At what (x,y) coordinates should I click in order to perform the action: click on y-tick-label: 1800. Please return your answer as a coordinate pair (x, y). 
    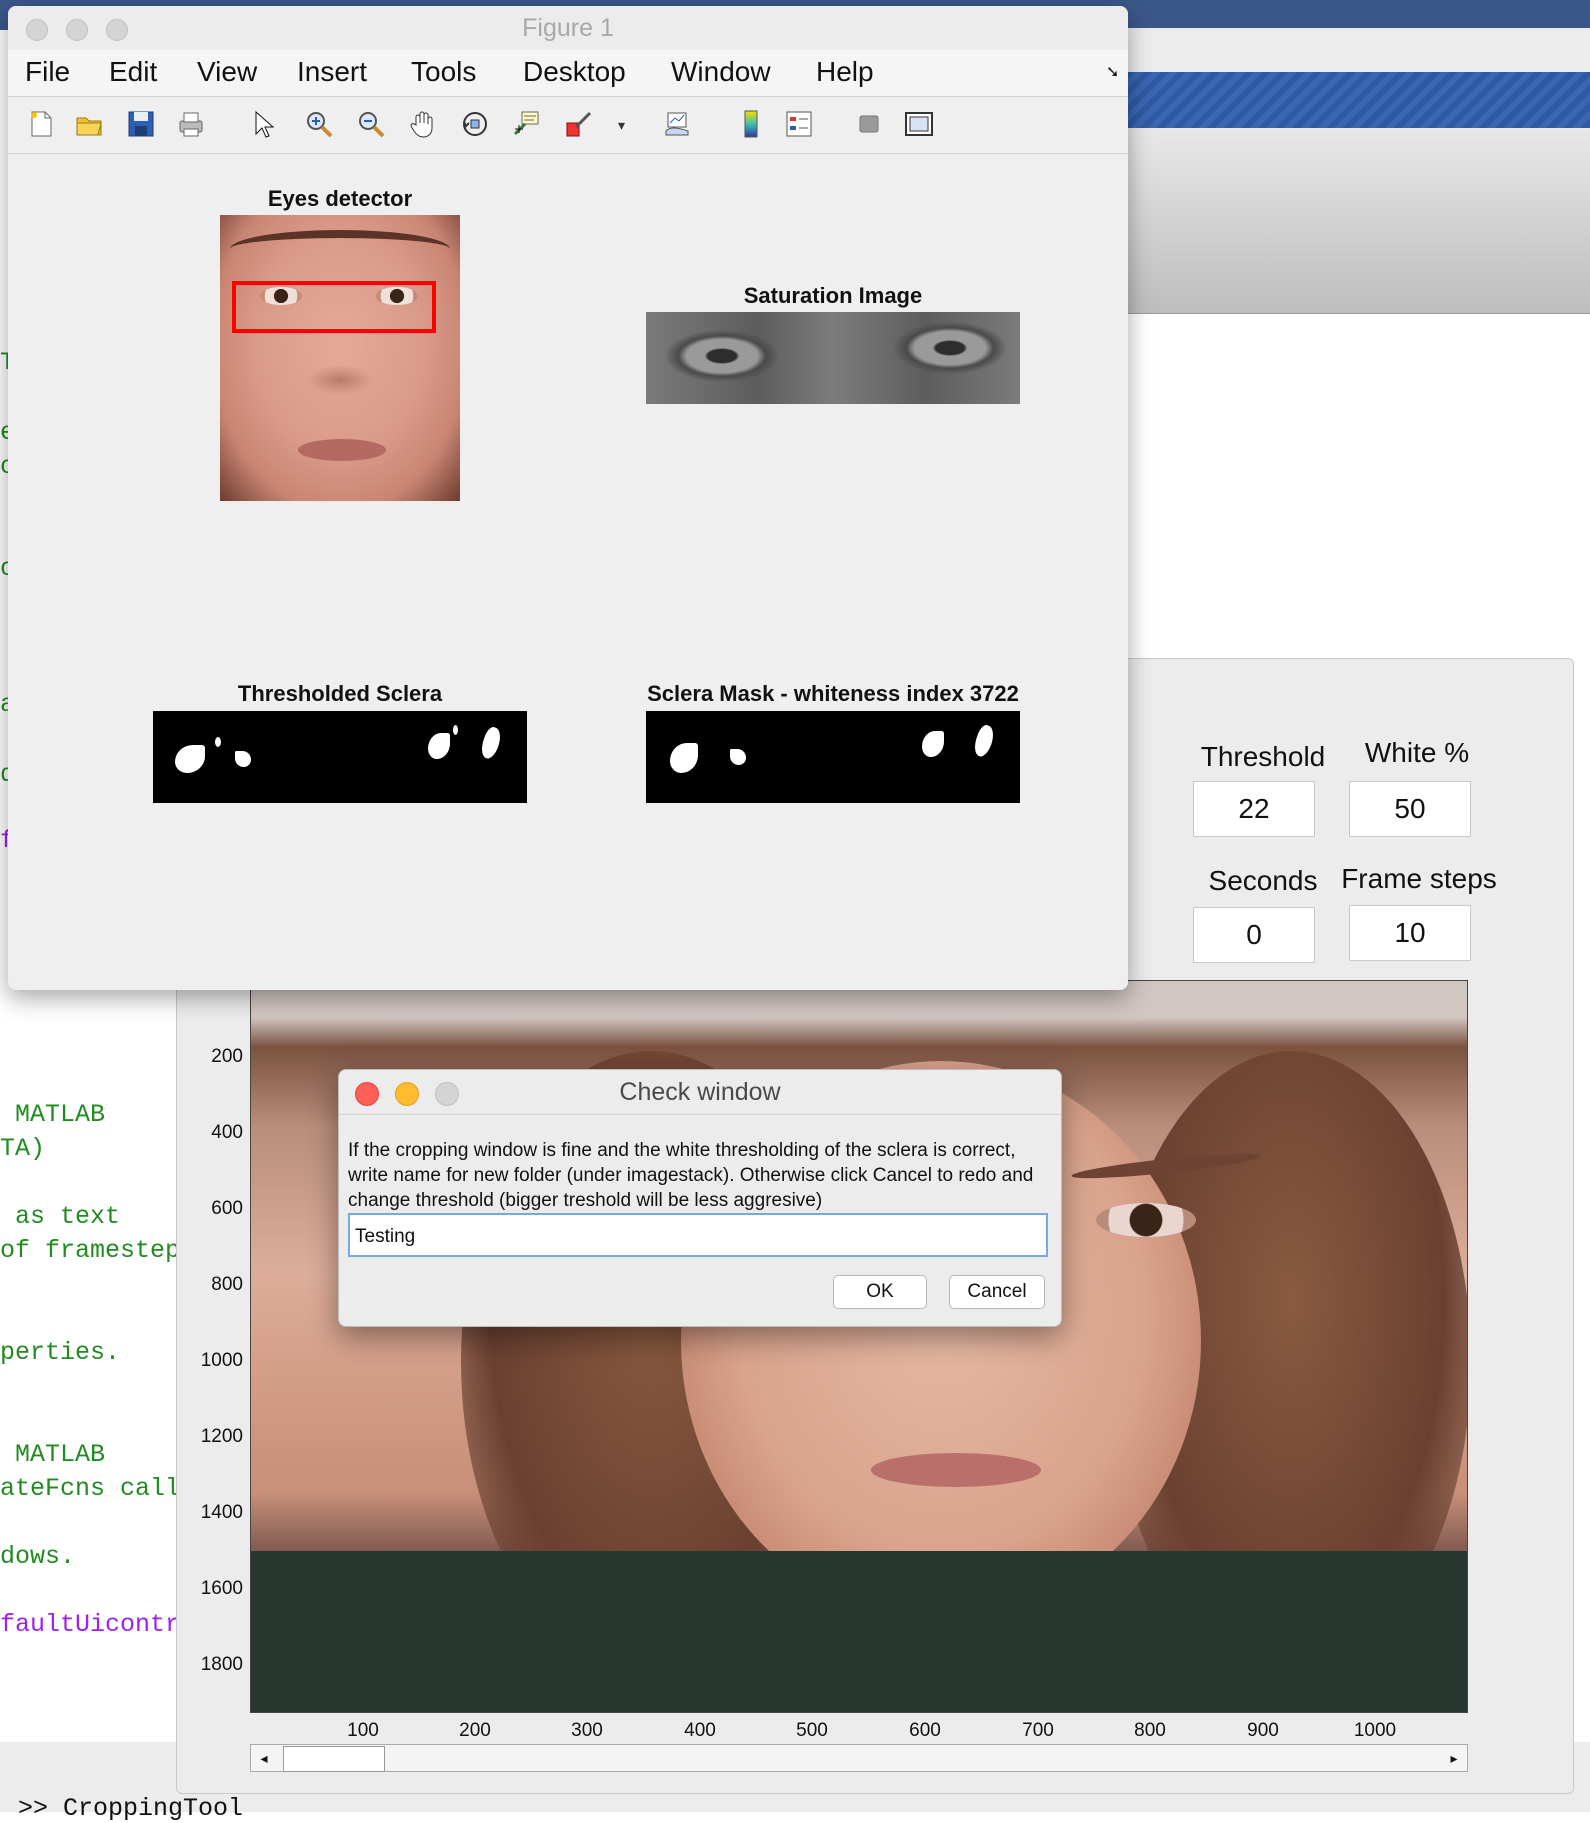
    Looking at the image, I should click on (221, 1664).